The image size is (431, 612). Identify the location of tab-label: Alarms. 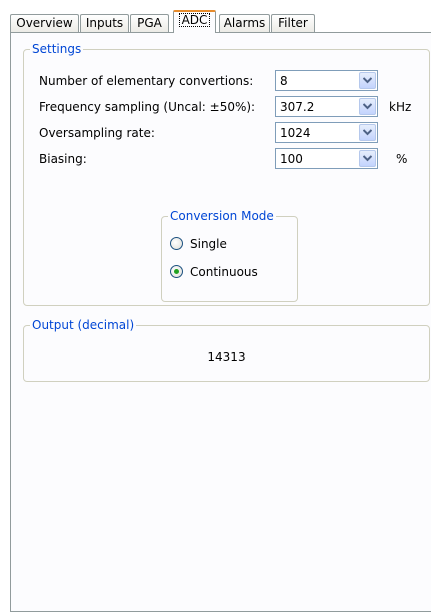
(244, 23).